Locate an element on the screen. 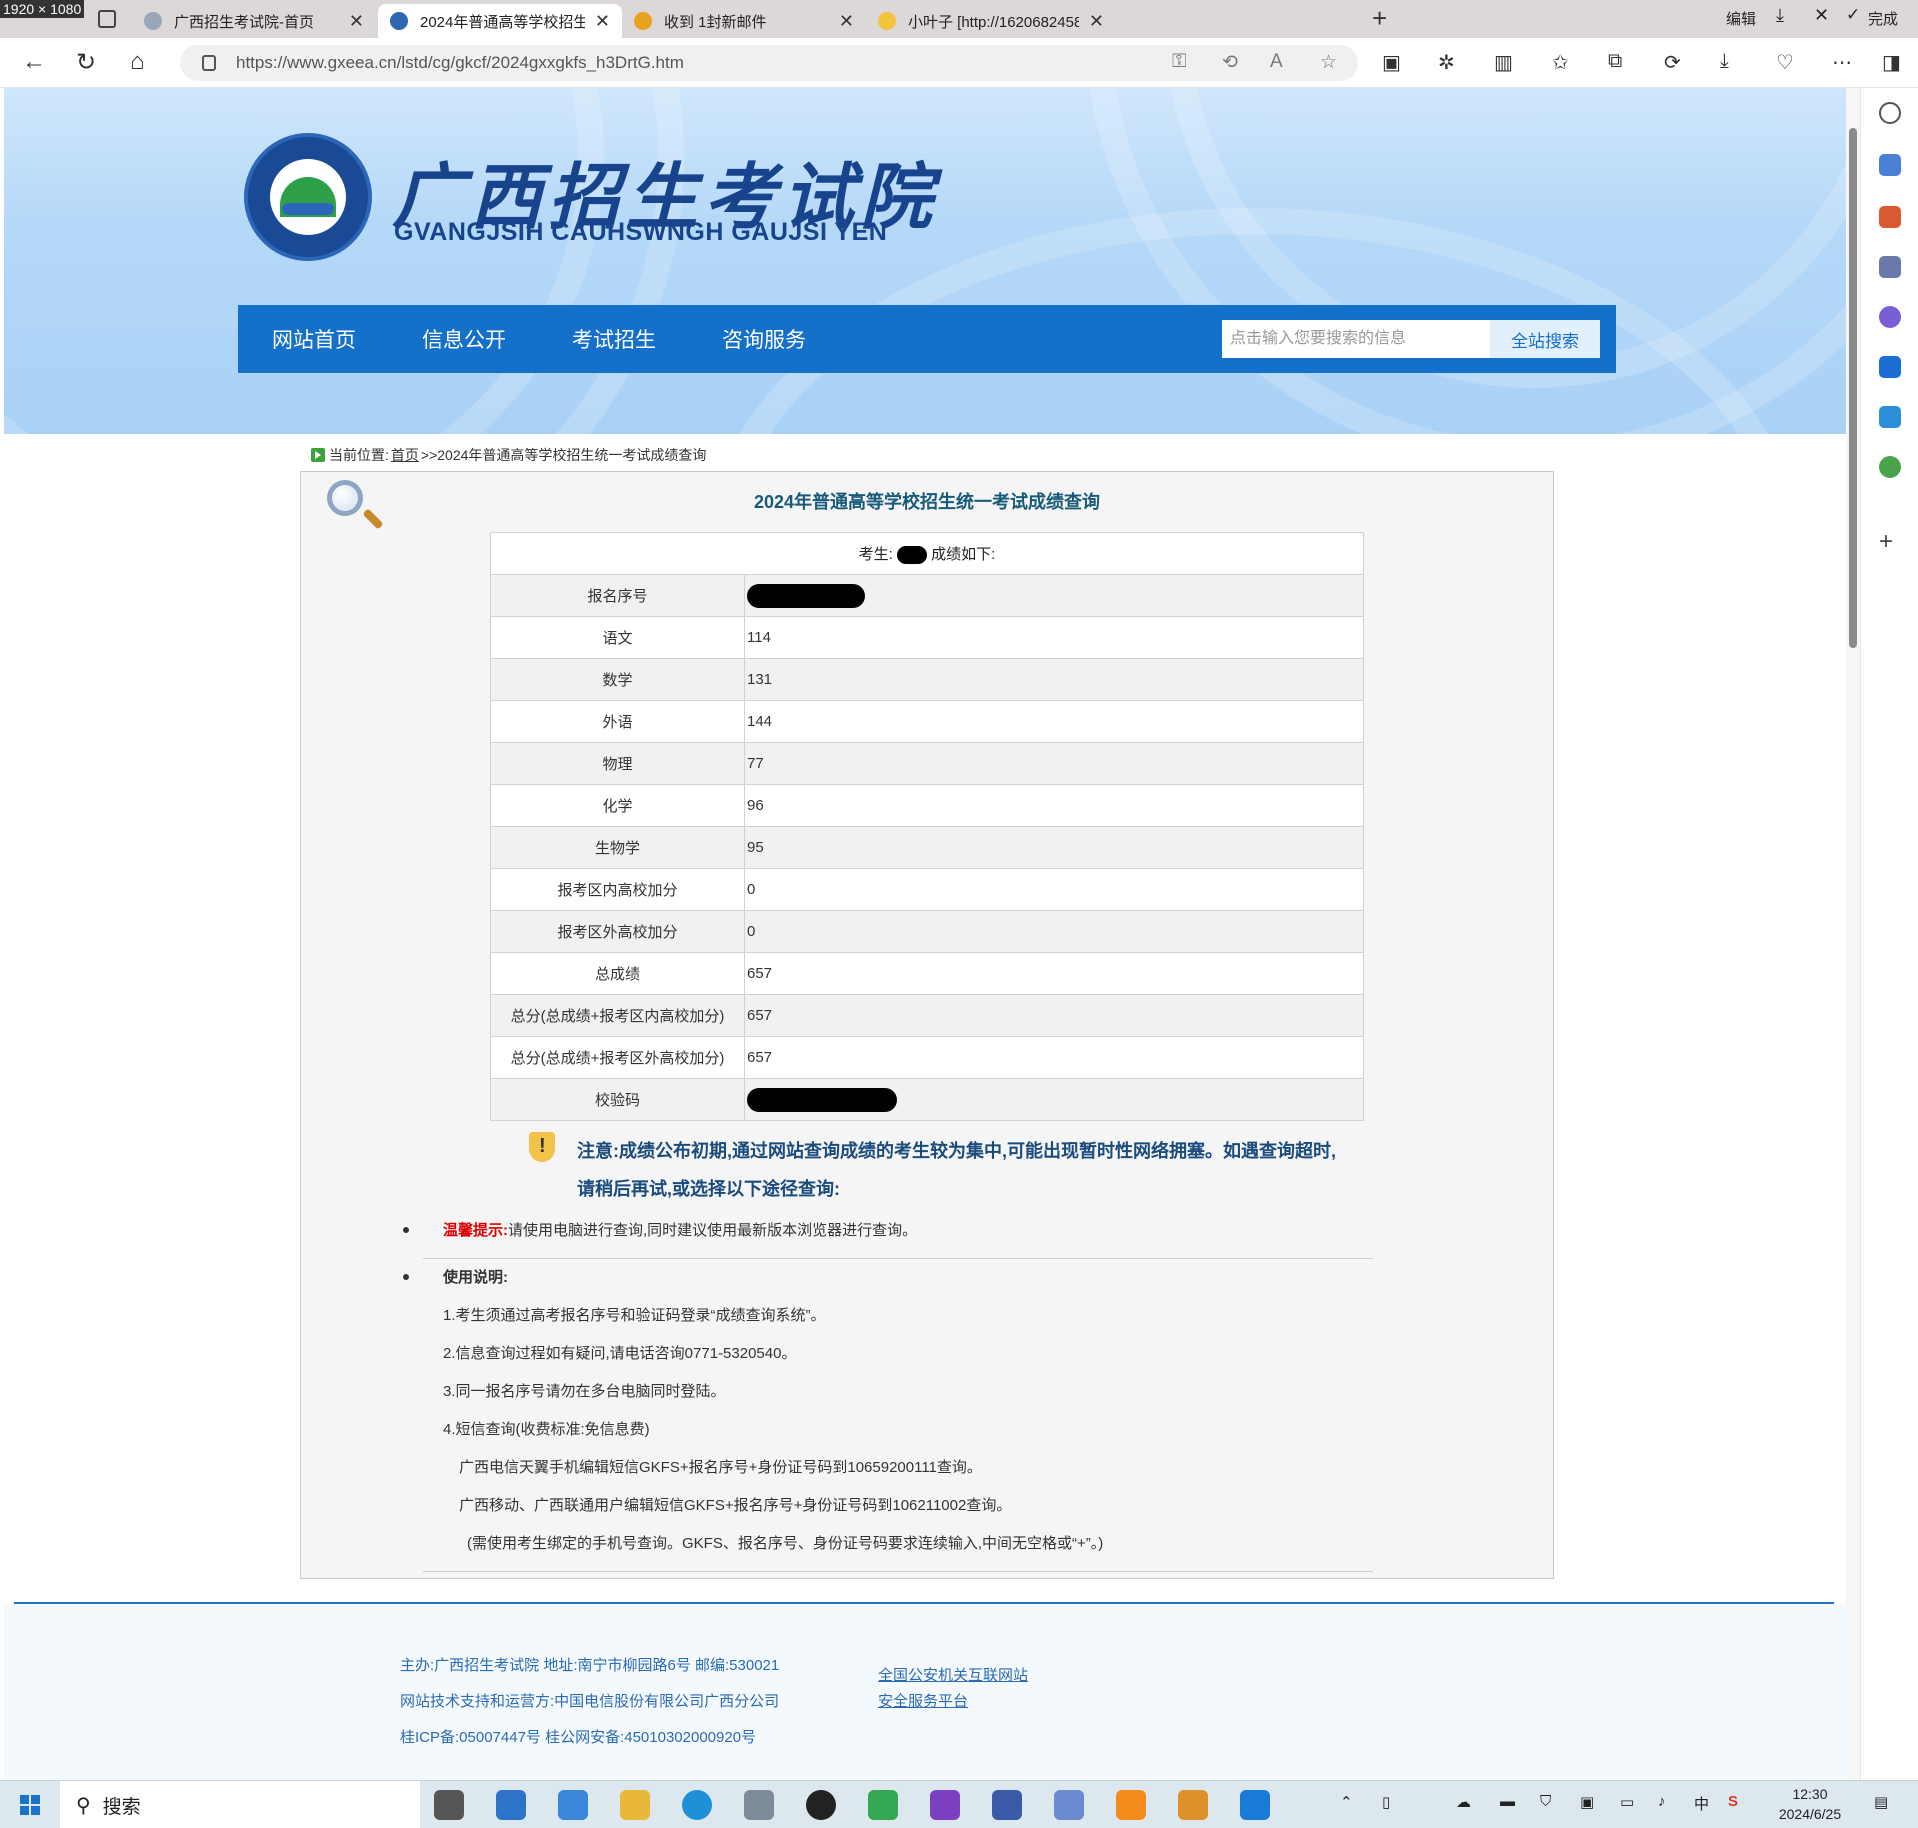  footer-police-link-1: 全国公安机关互联网站 is located at coordinates (953, 1674).